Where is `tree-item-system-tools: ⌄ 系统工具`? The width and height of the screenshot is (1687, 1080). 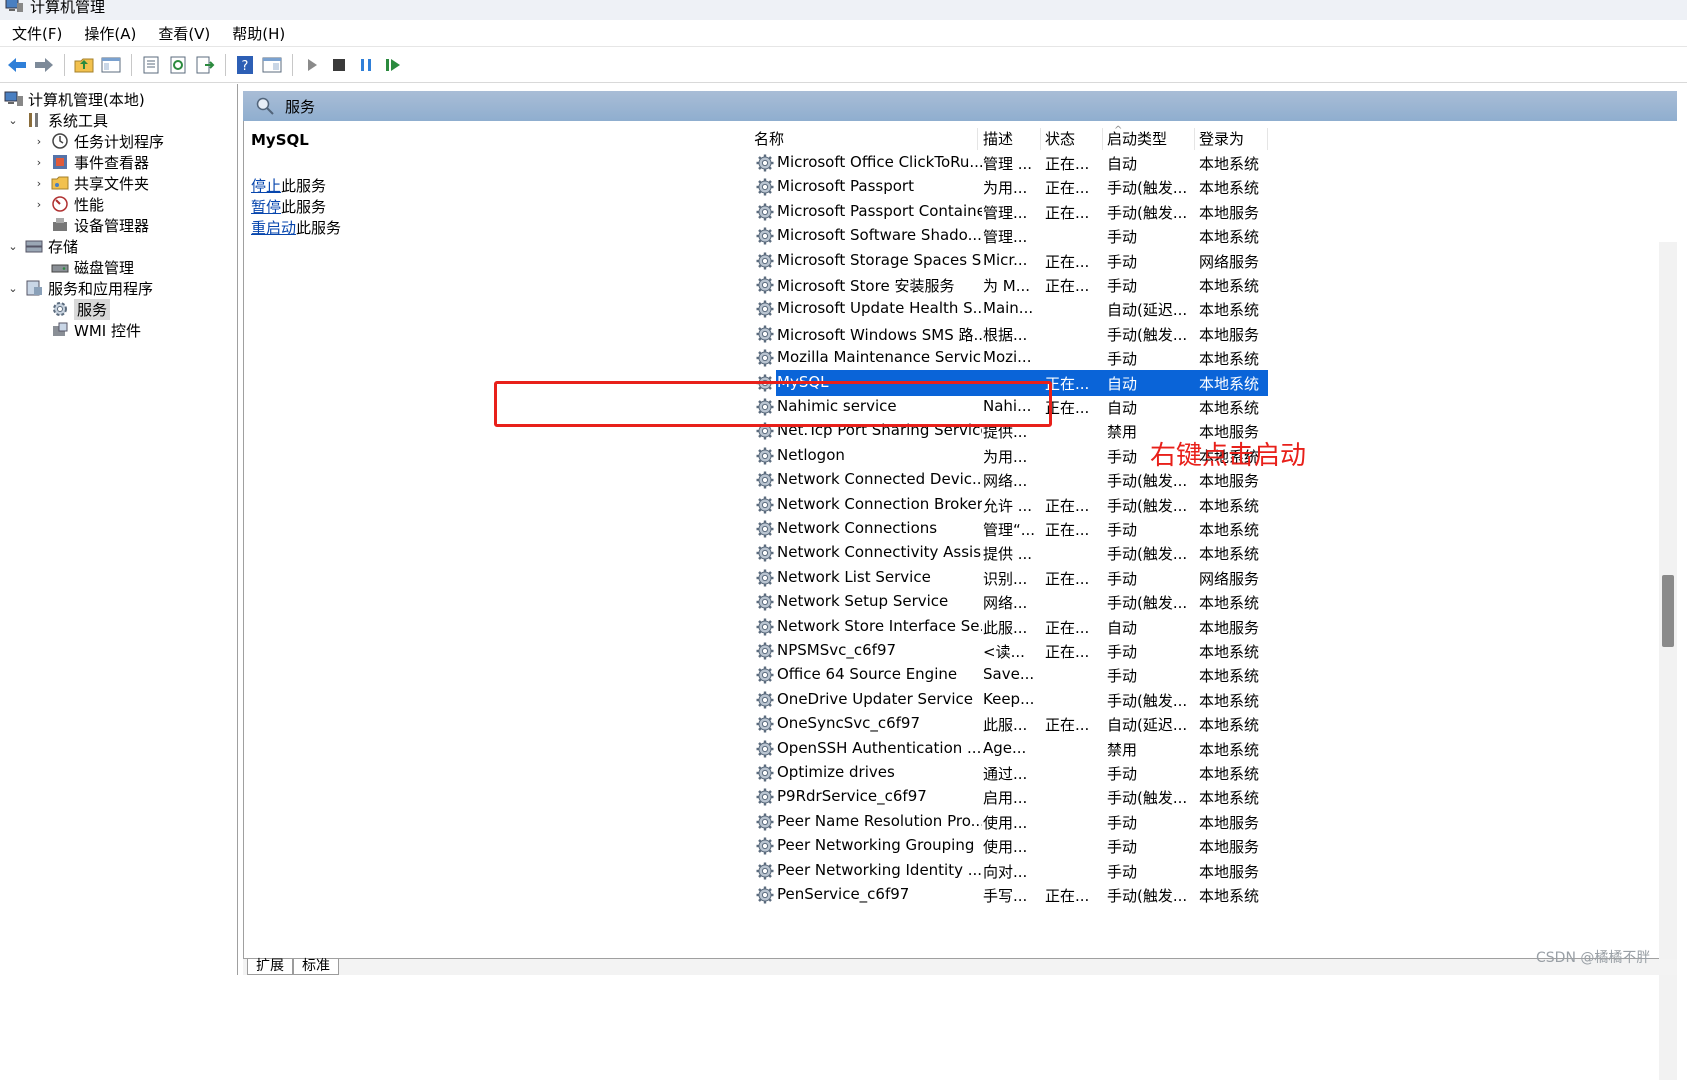 tree-item-system-tools: ⌄ 系统工具 is located at coordinates (57, 120).